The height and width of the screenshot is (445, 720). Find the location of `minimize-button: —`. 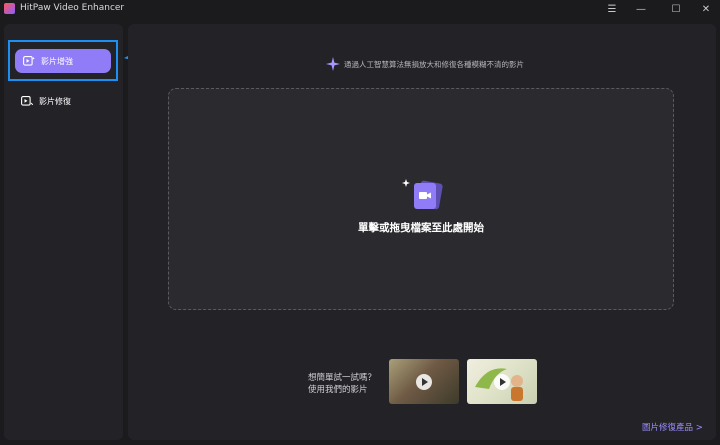

minimize-button: — is located at coordinates (641, 9).